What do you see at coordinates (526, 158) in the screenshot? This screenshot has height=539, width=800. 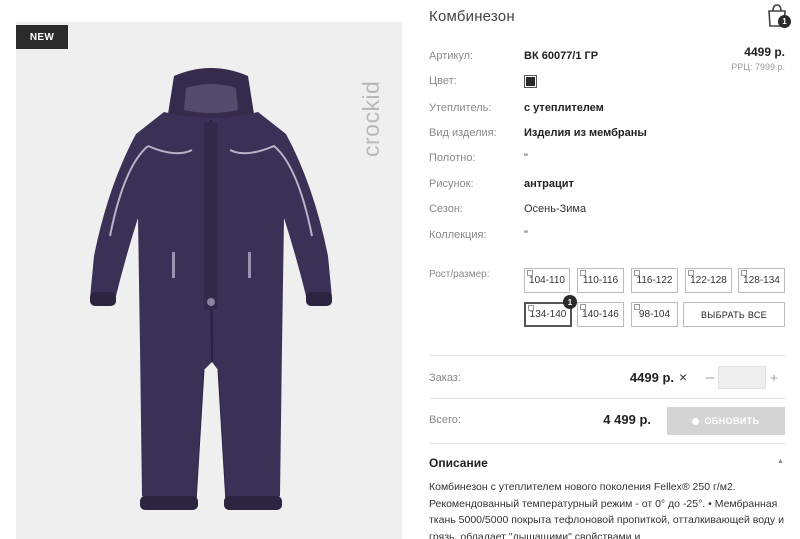 I see `detail-value-fabric: "` at bounding box center [526, 158].